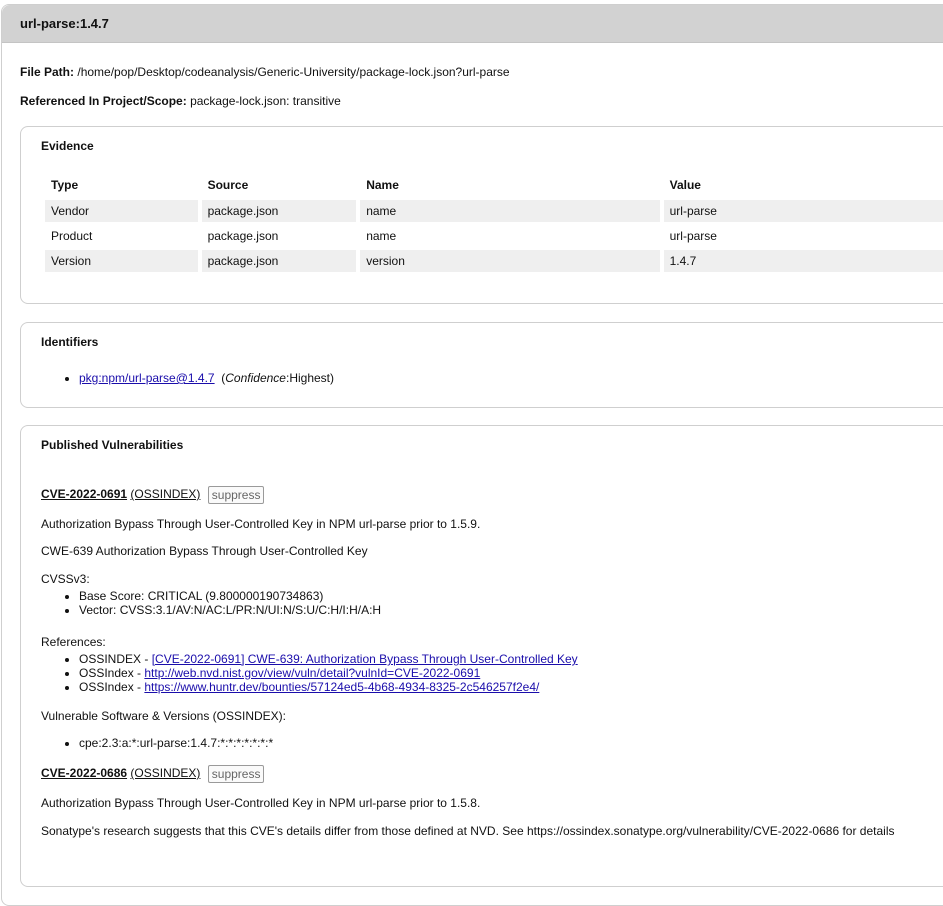  Describe the element at coordinates (472, 24) in the screenshot. I see `dependency-title: url-parse:1.4.7` at that location.